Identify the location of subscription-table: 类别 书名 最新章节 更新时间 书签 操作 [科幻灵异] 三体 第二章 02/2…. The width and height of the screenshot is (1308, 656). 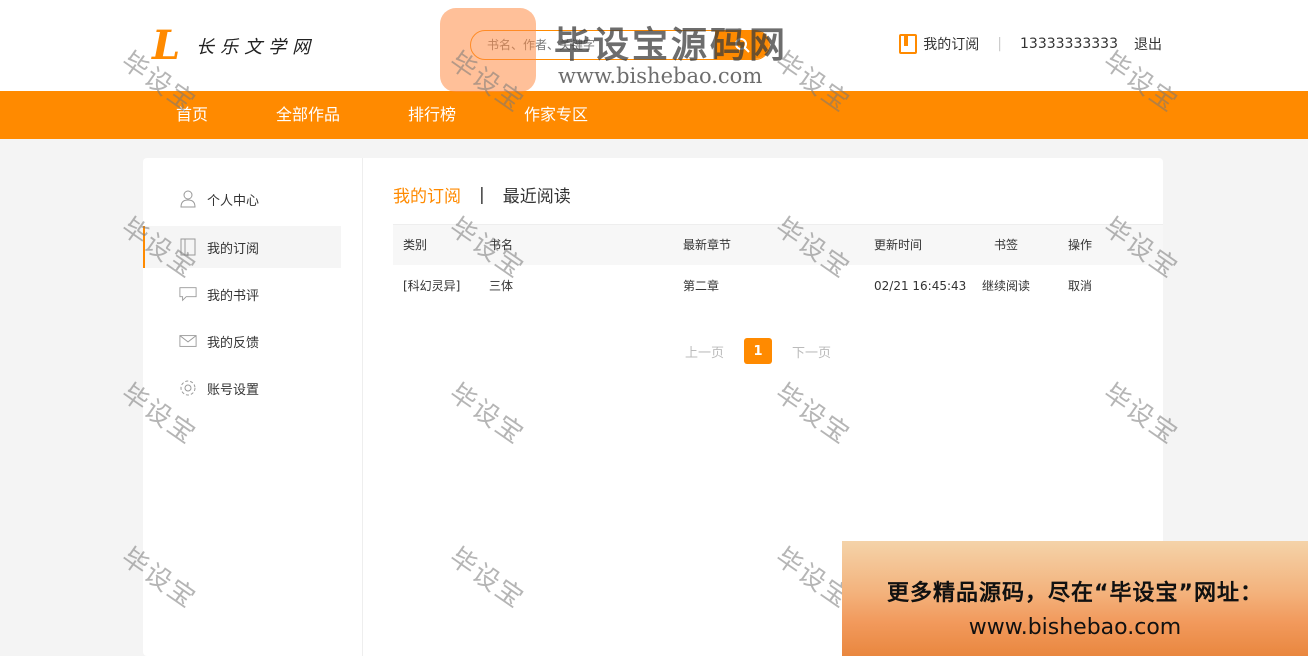
(778, 265).